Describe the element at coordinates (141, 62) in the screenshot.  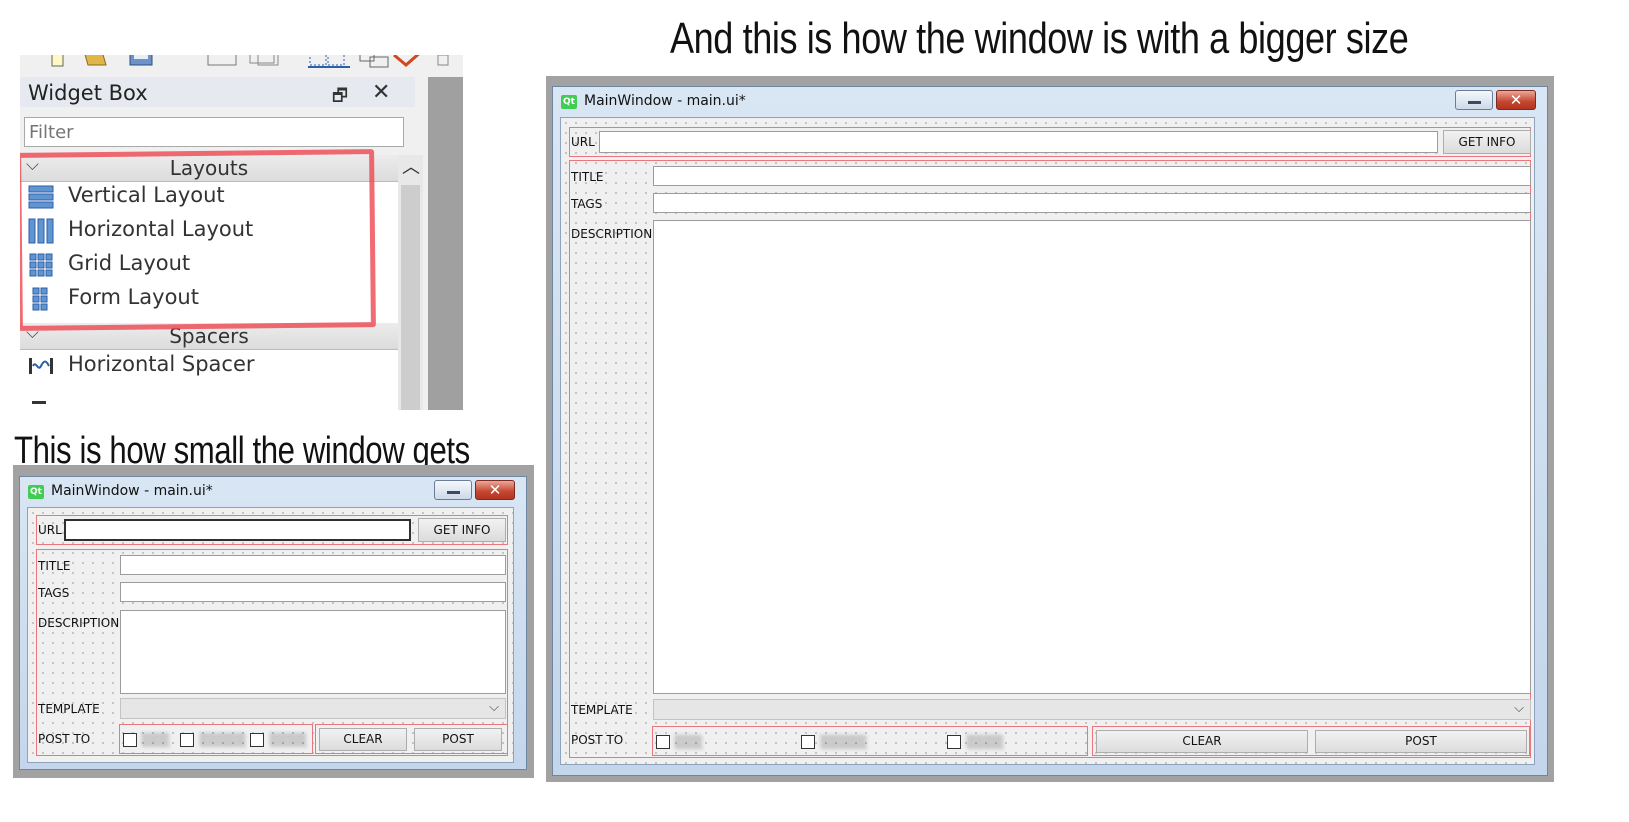
I see `save-icon` at that location.